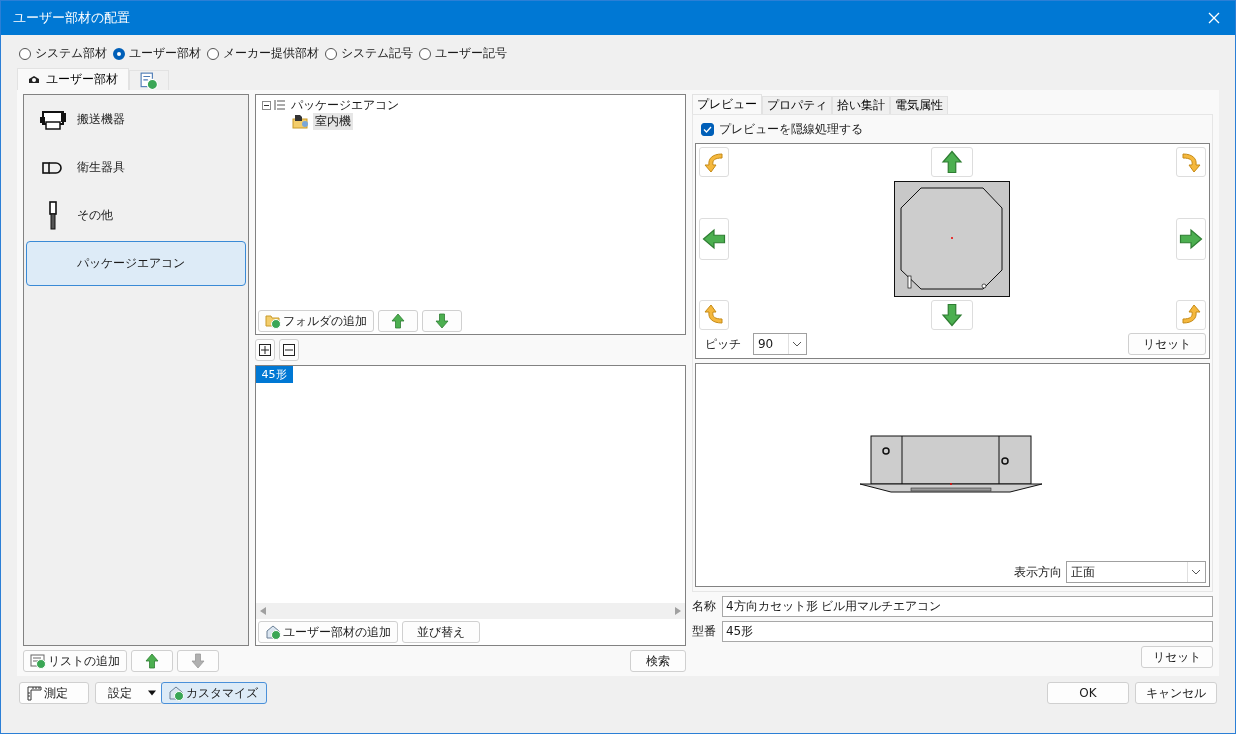 This screenshot has height=734, width=1236. Describe the element at coordinates (677, 611) in the screenshot. I see `scroll-right-icon` at that location.